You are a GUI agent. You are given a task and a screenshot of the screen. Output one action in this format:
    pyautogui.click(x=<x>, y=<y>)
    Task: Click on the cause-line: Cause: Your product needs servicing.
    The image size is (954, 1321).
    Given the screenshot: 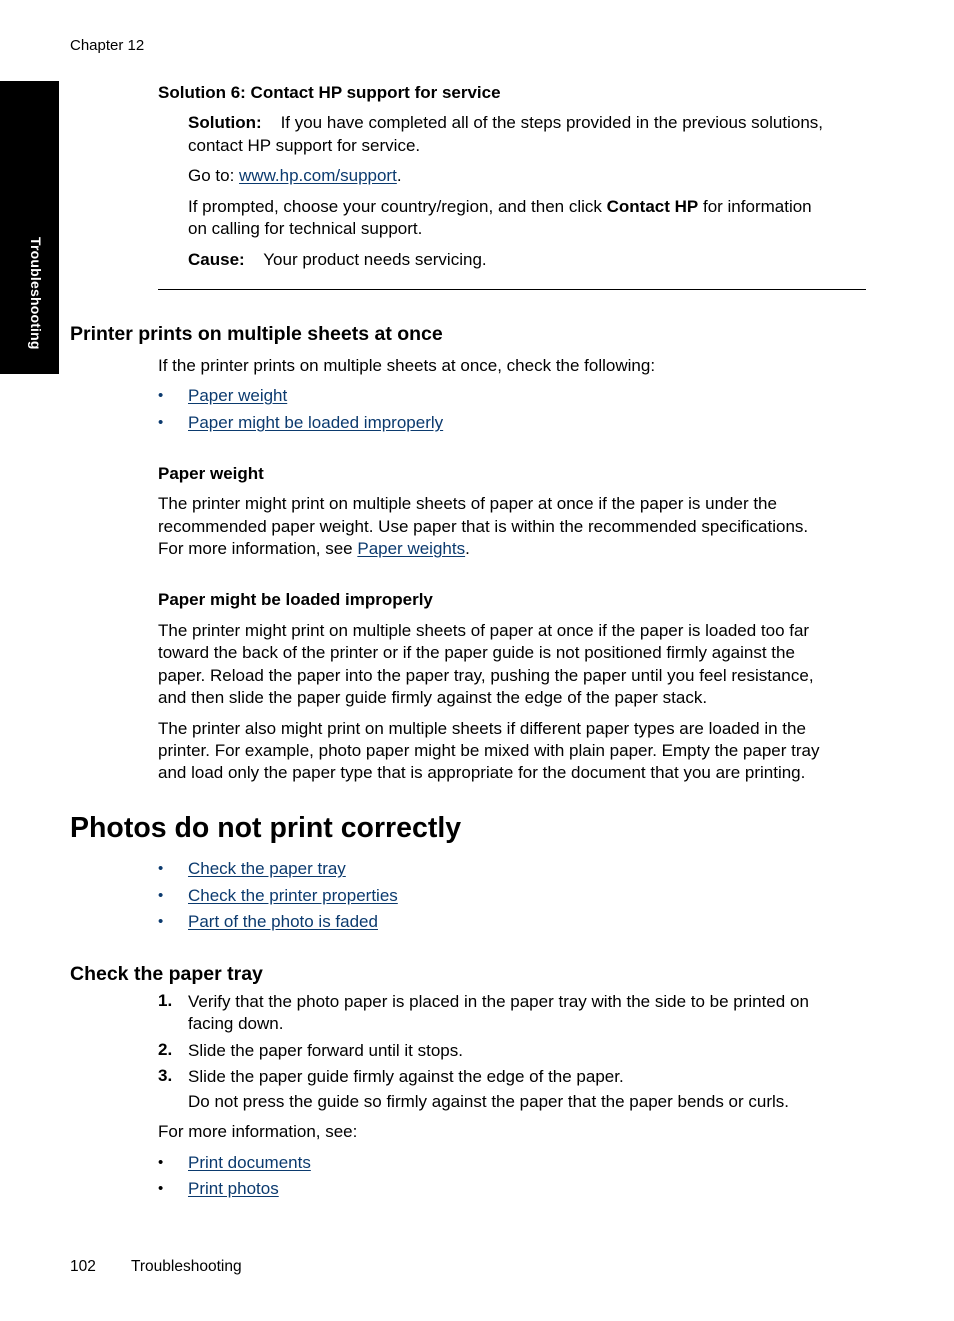 What is the action you would take?
    pyautogui.click(x=337, y=260)
    